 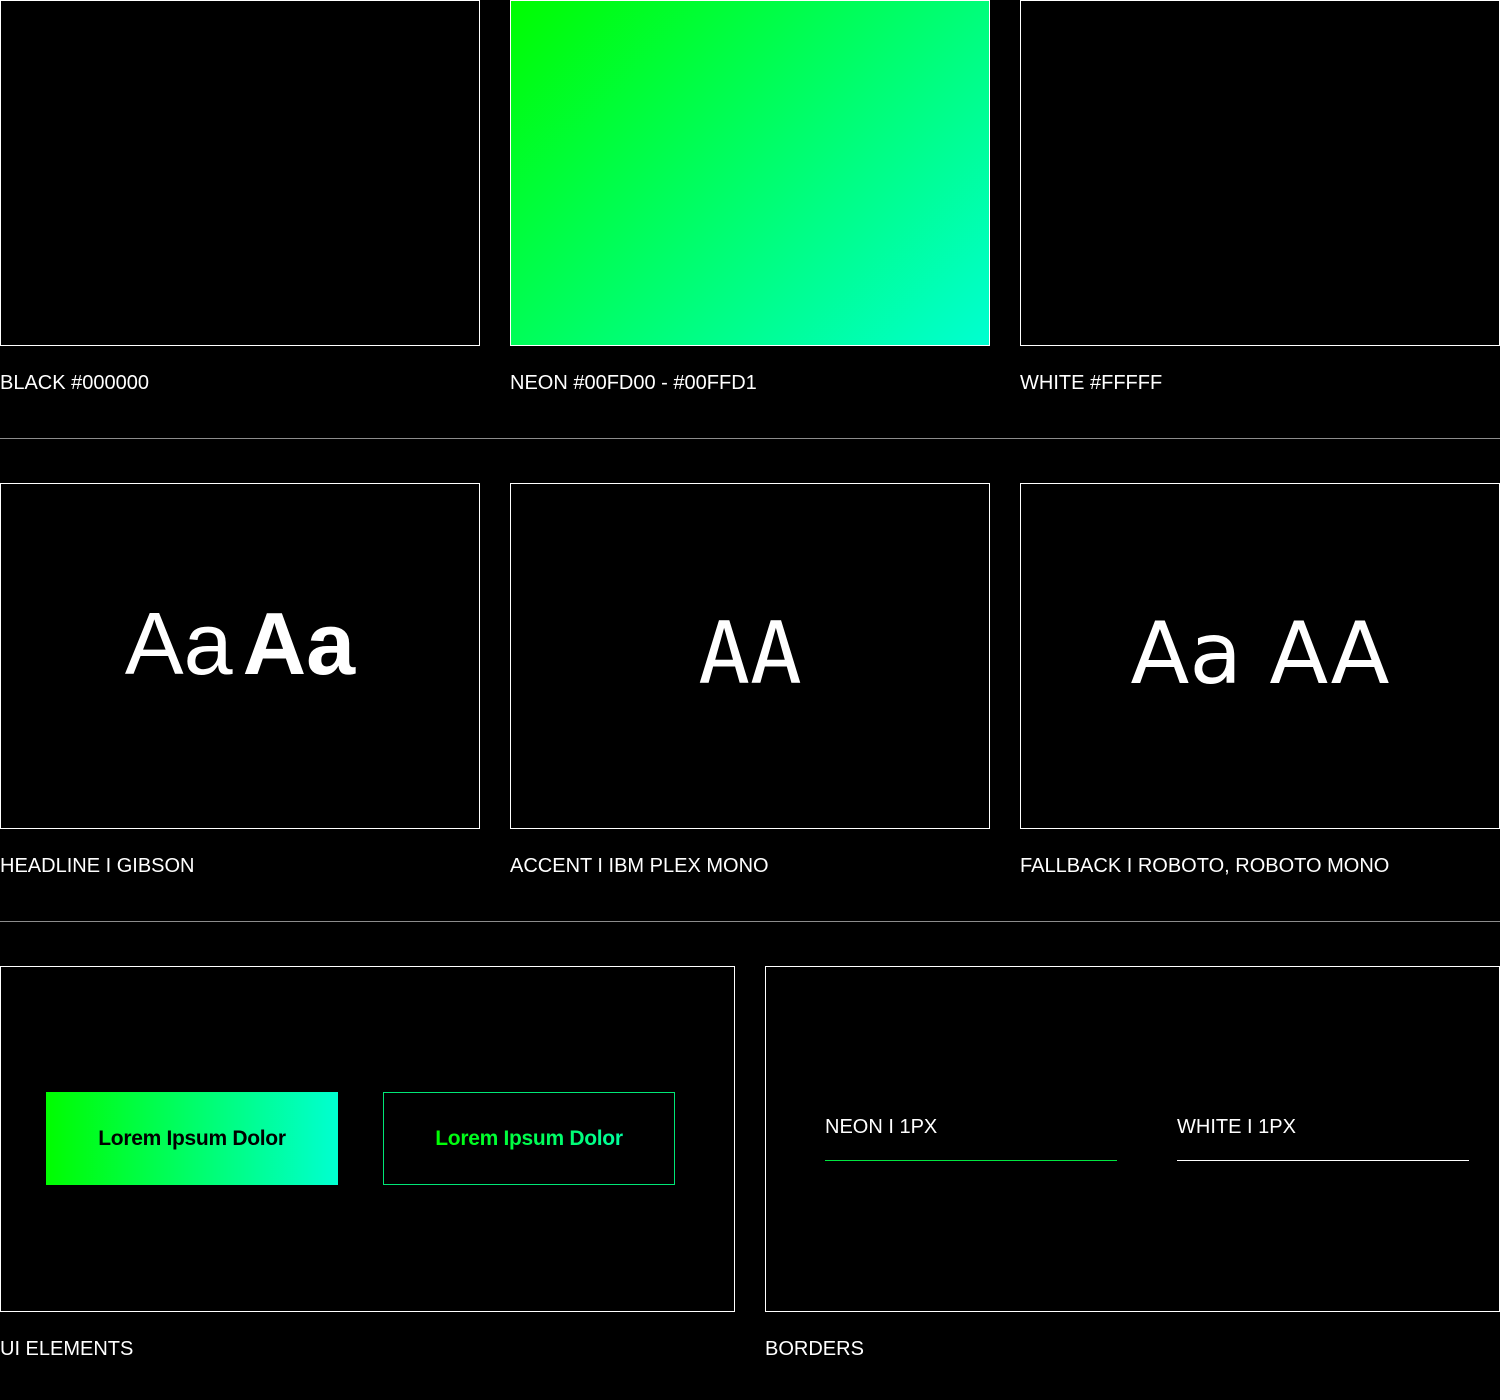 I want to click on fallback-font-card: Aa AA, so click(x=1260, y=656).